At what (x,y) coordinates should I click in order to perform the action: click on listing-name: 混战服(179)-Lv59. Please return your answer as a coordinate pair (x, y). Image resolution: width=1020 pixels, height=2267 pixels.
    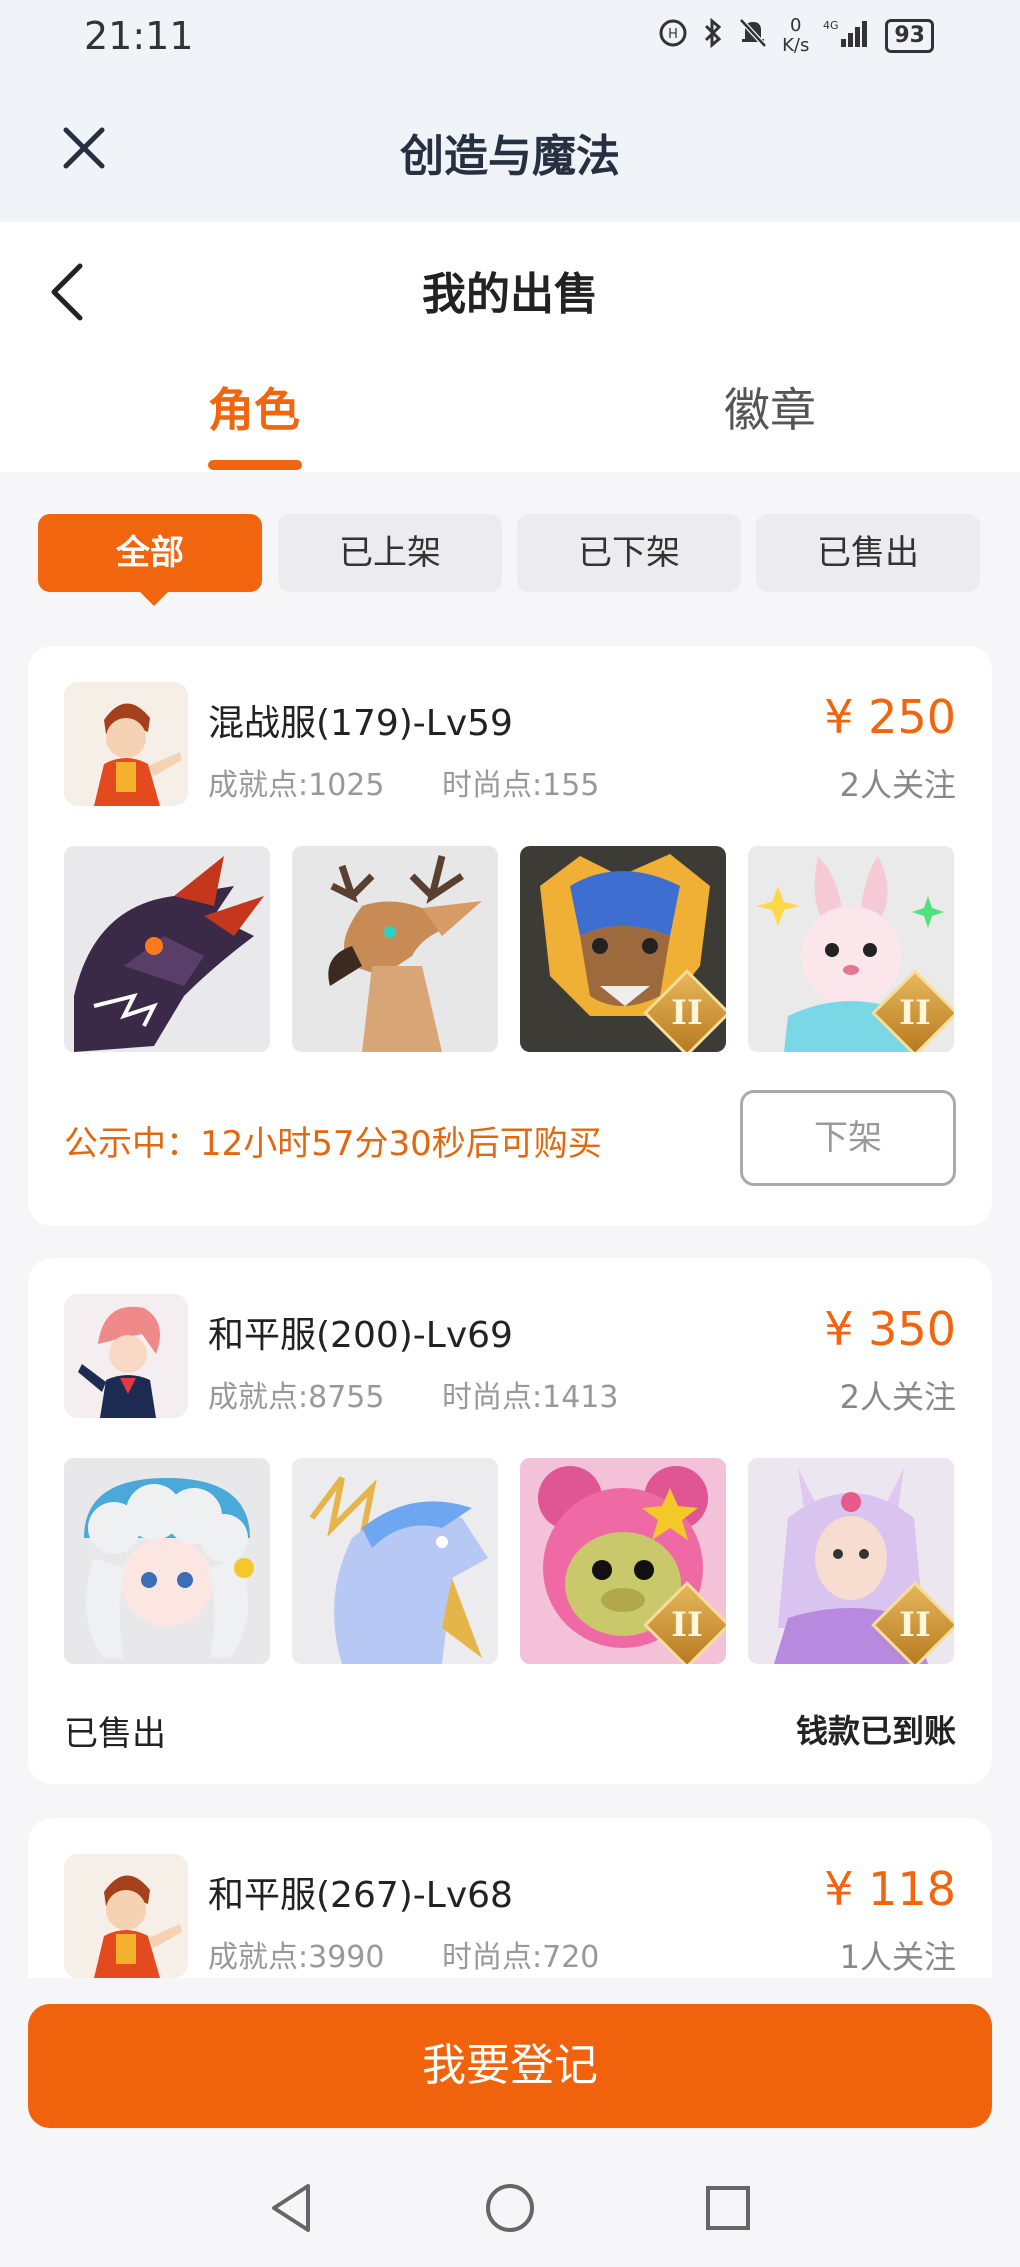
    Looking at the image, I should click on (360, 723).